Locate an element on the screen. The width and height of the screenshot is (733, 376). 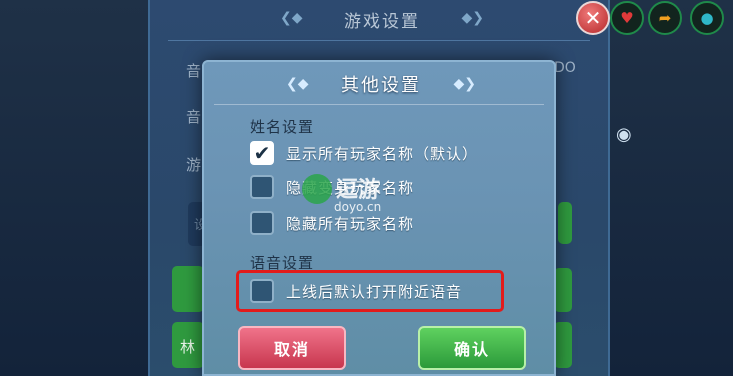
bg-button-label: 林 is located at coordinates (188, 347).